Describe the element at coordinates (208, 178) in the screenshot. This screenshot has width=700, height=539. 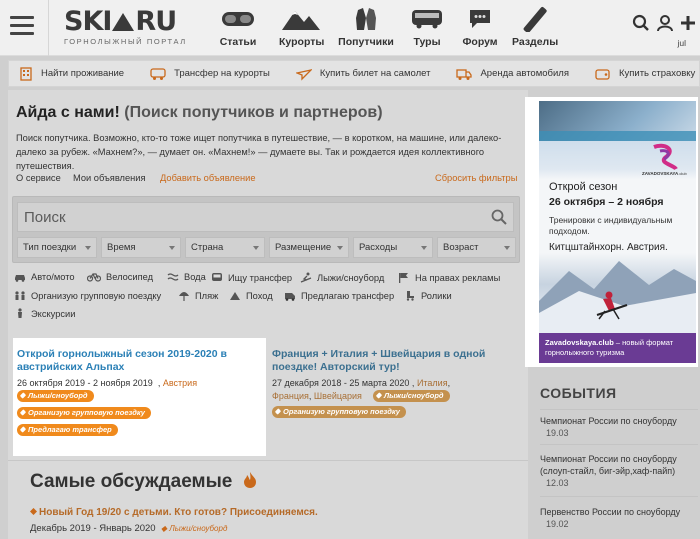
I see `add-ad-link: Добавить объявление` at that location.